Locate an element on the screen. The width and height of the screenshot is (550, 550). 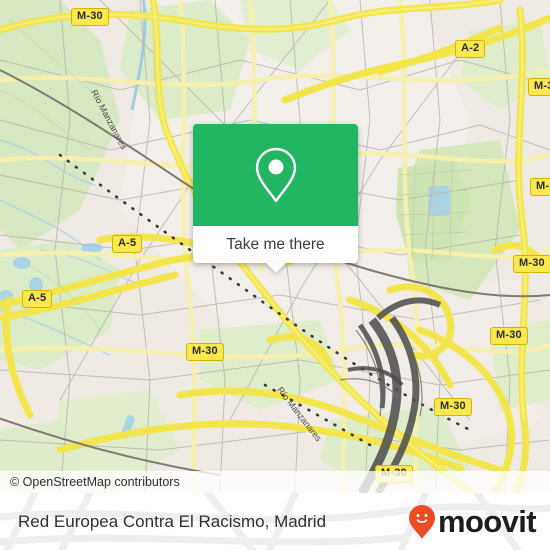
take-me-there-button: Take me there is located at coordinates (275, 249).